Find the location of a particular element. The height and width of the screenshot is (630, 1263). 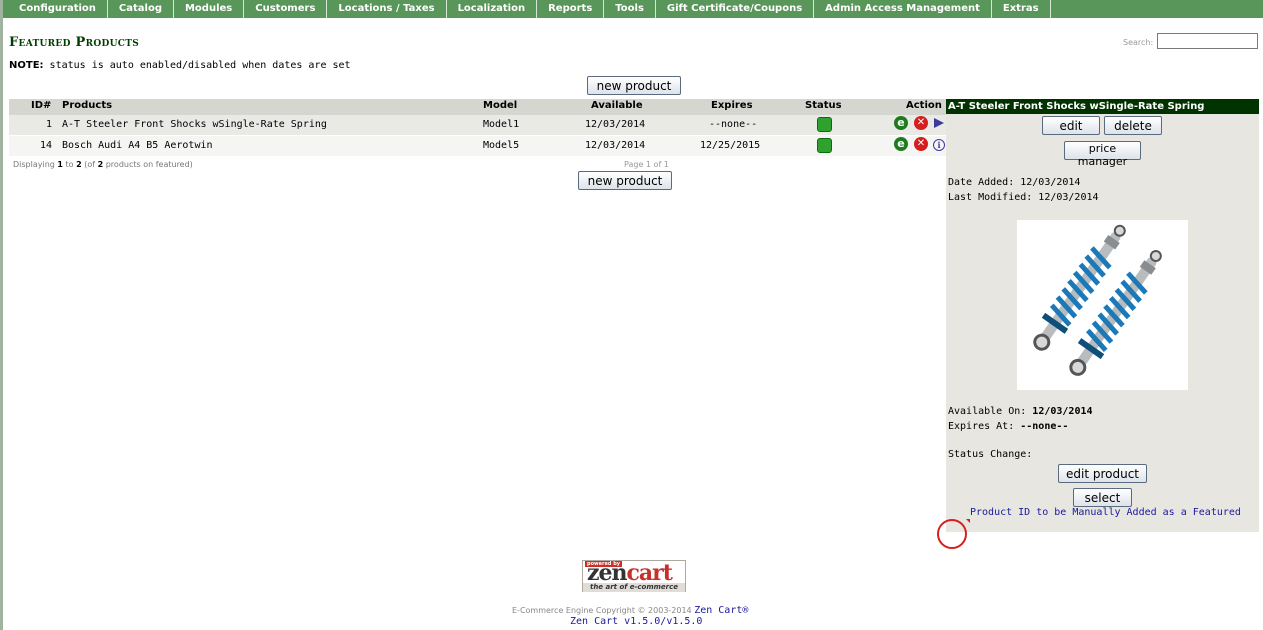

info-icon: i is located at coordinates (939, 145).